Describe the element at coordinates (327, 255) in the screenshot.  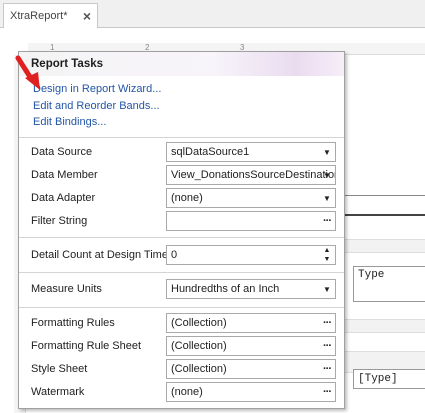
I see `spin-up-down-icon: ▲ ▼` at that location.